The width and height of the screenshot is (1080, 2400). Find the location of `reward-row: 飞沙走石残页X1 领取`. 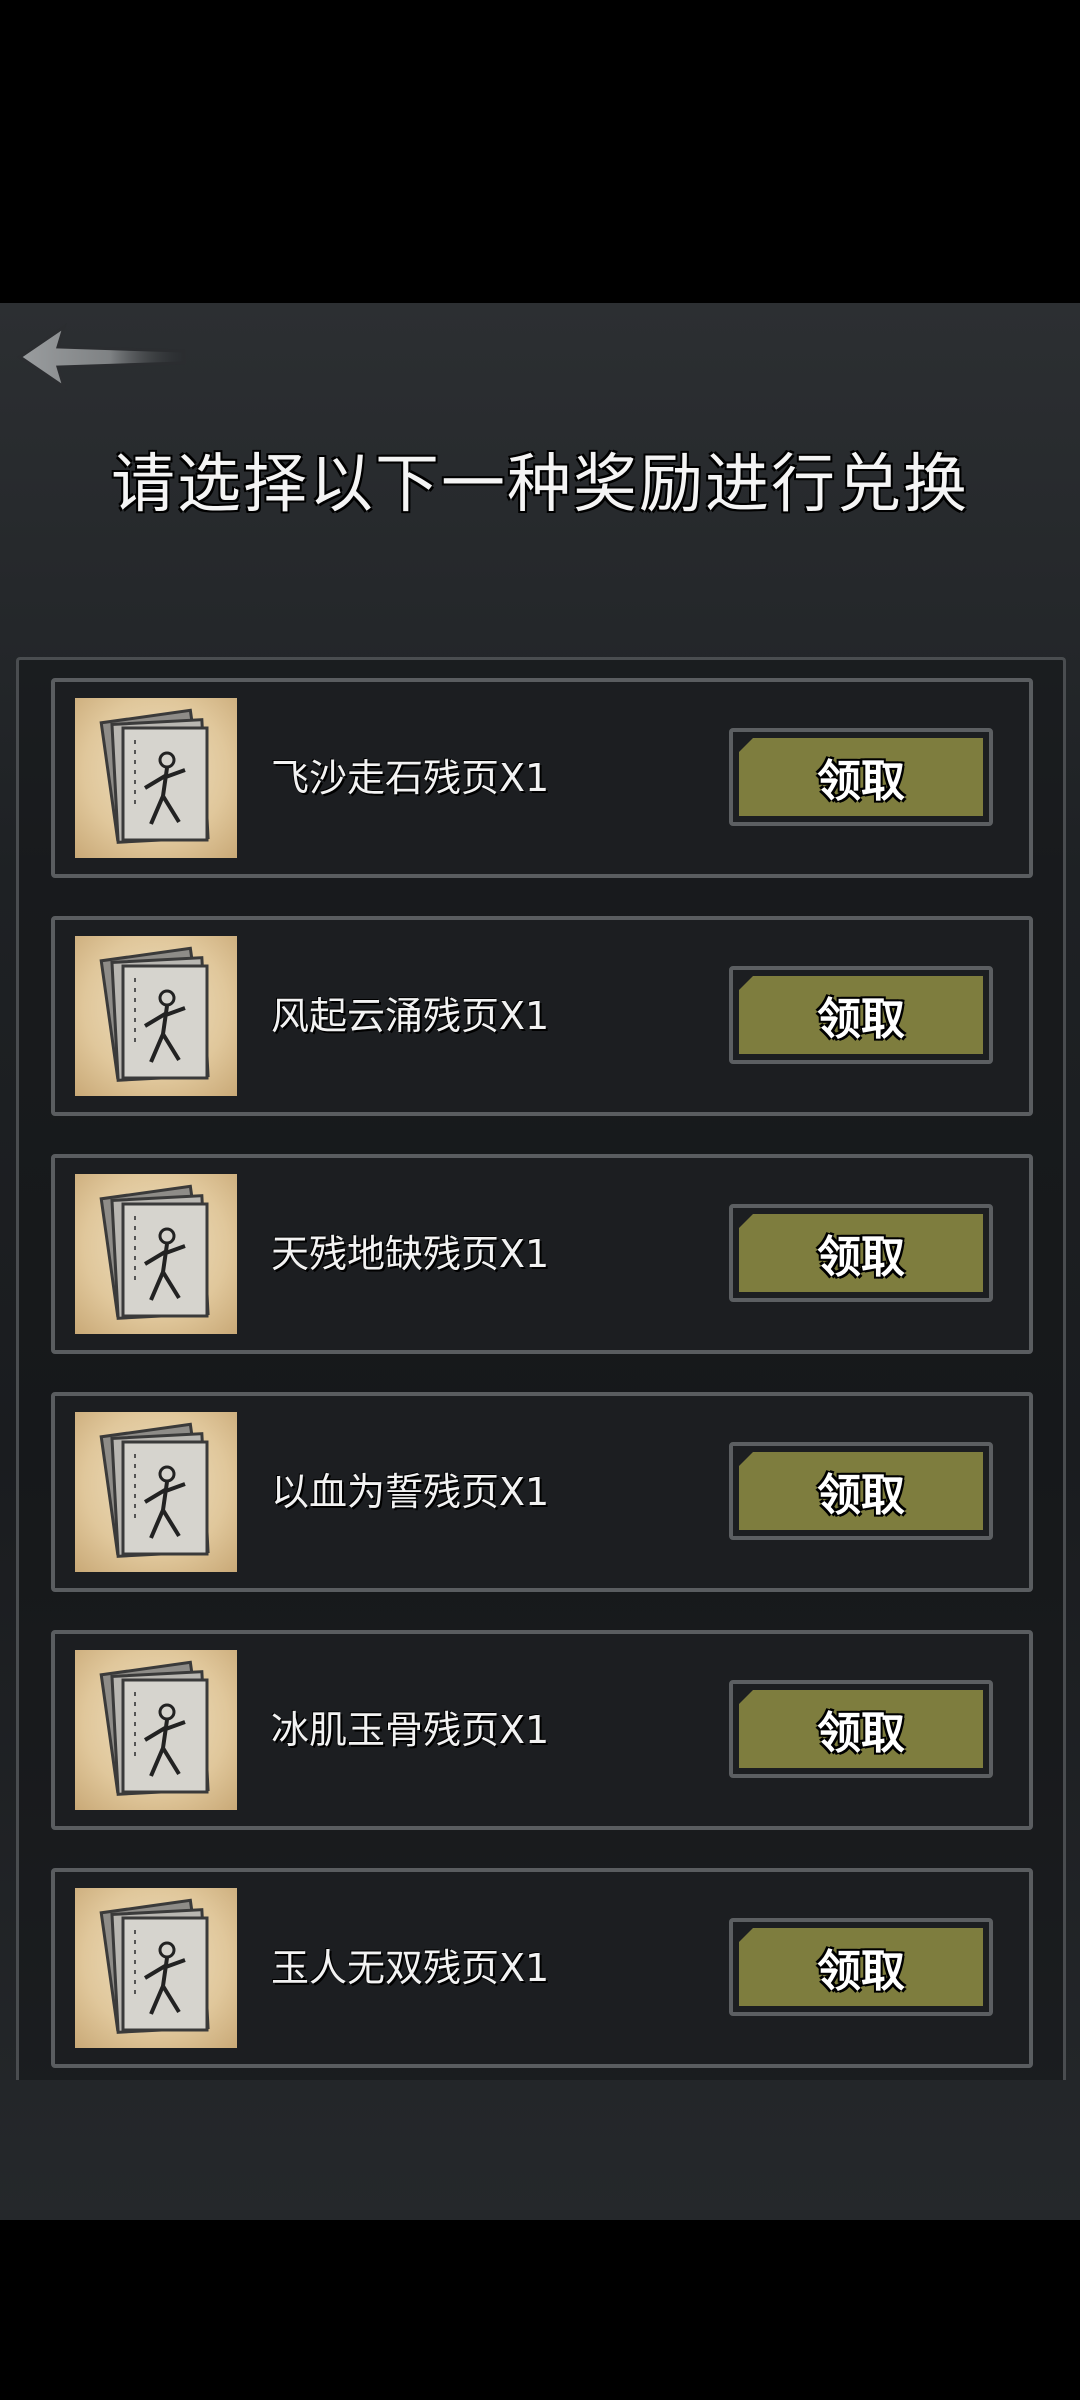

reward-row: 飞沙走石残页X1 领取 is located at coordinates (542, 778).